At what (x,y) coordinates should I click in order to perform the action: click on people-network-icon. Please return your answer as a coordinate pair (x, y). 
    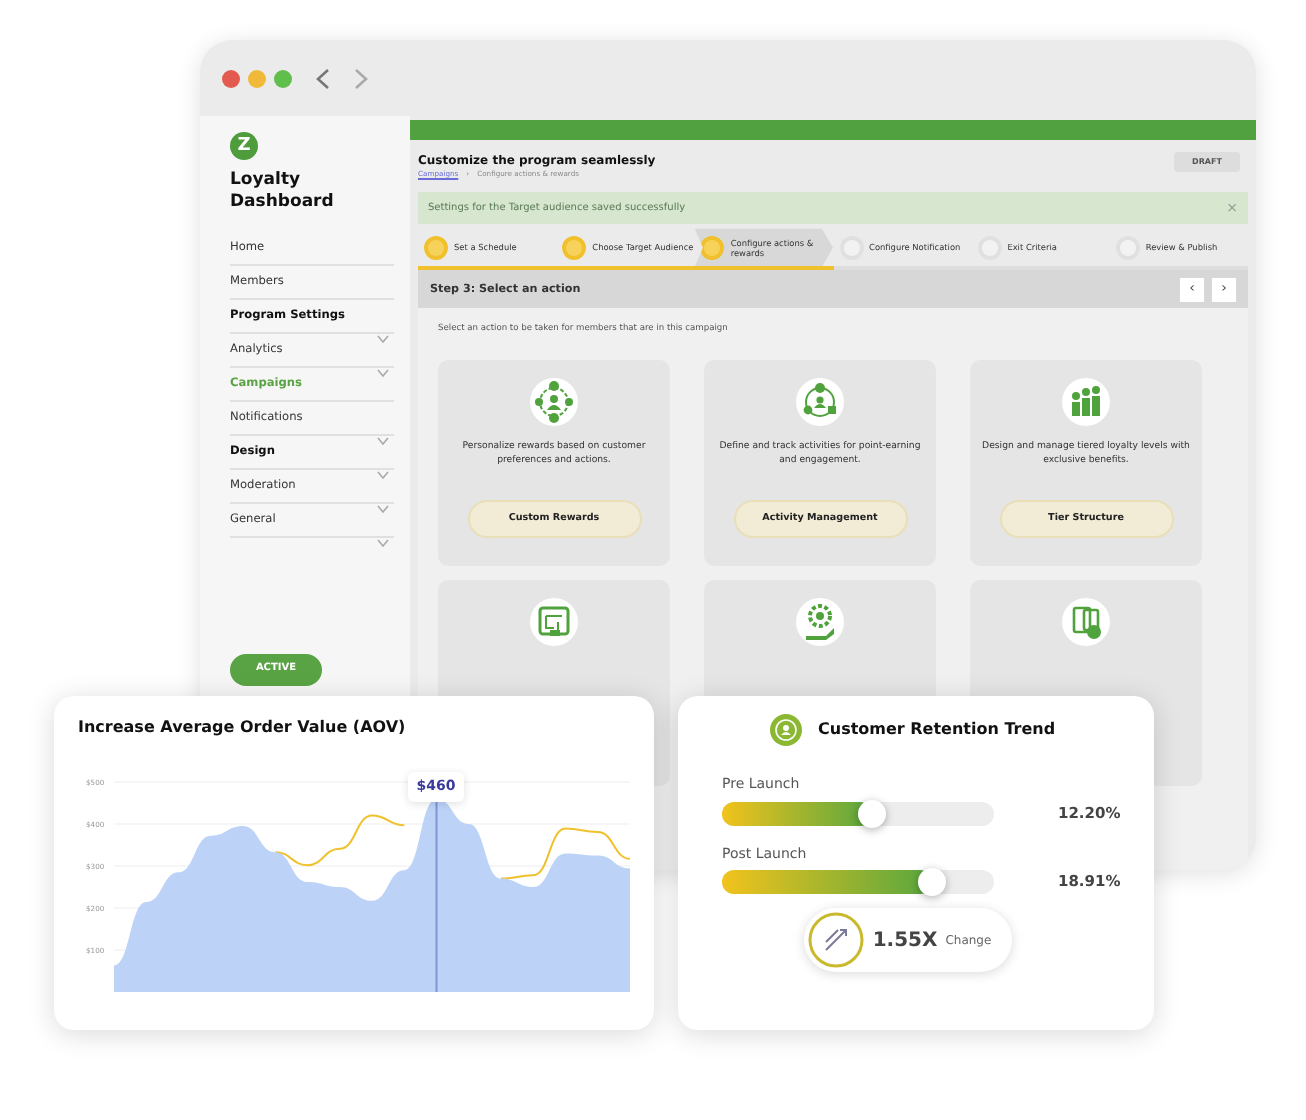
    Looking at the image, I should click on (554, 401).